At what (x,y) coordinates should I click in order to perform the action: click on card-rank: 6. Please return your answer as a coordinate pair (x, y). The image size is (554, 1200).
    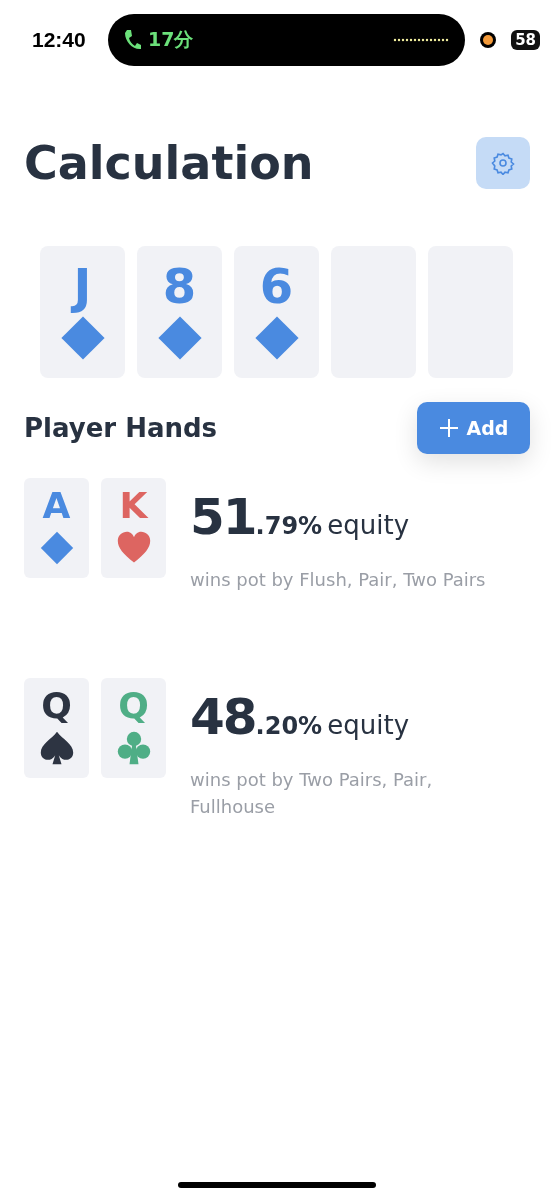
    Looking at the image, I should click on (276, 286).